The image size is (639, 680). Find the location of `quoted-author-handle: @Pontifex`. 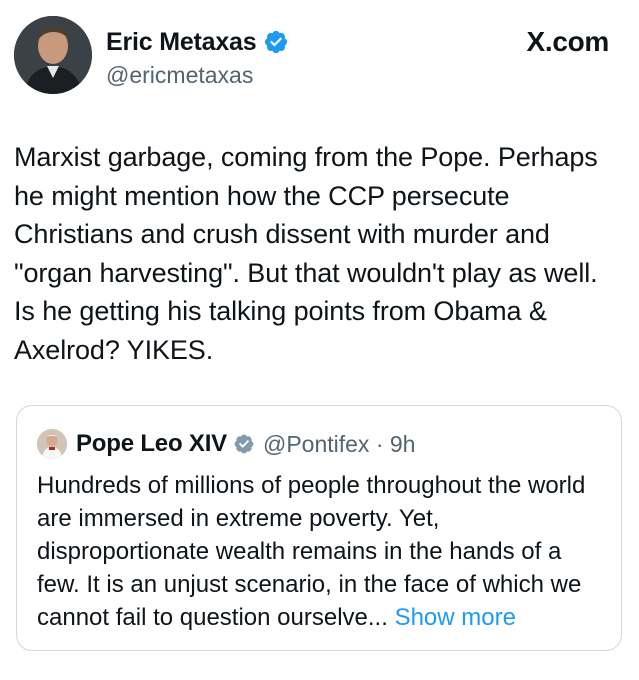

quoted-author-handle: @Pontifex is located at coordinates (316, 444).